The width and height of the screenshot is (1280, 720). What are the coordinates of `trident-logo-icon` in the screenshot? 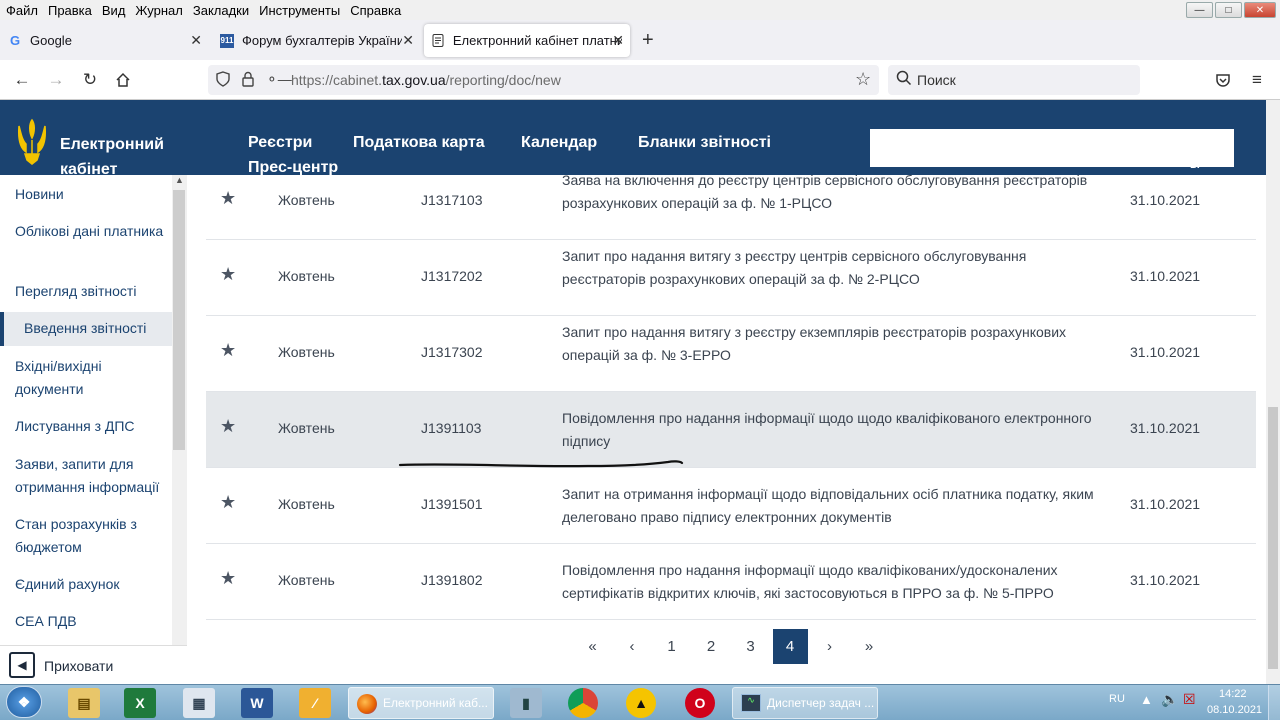 It's located at (32, 142).